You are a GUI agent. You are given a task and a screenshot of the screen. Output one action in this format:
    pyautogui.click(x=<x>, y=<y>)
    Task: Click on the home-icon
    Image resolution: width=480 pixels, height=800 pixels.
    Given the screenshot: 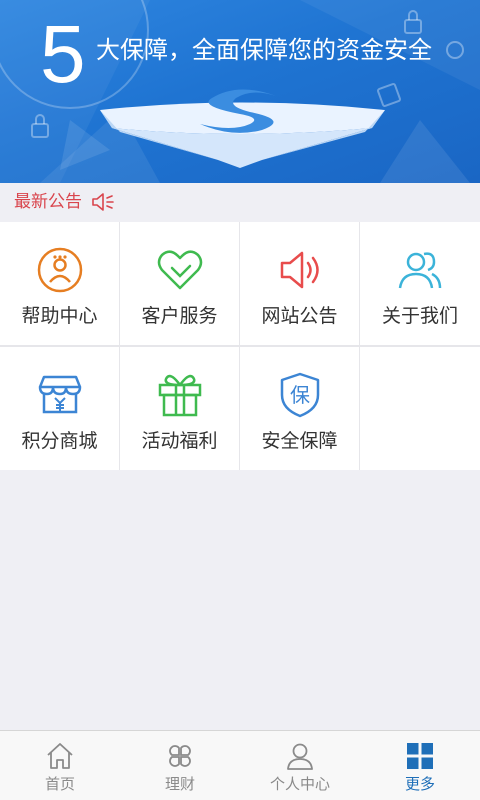 What is the action you would take?
    pyautogui.click(x=60, y=756)
    